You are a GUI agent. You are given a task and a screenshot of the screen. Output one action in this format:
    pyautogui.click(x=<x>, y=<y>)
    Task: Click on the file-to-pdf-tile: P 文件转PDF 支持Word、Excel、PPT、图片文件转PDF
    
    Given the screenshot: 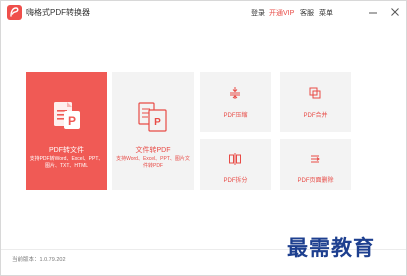 What is the action you would take?
    pyautogui.click(x=153, y=131)
    